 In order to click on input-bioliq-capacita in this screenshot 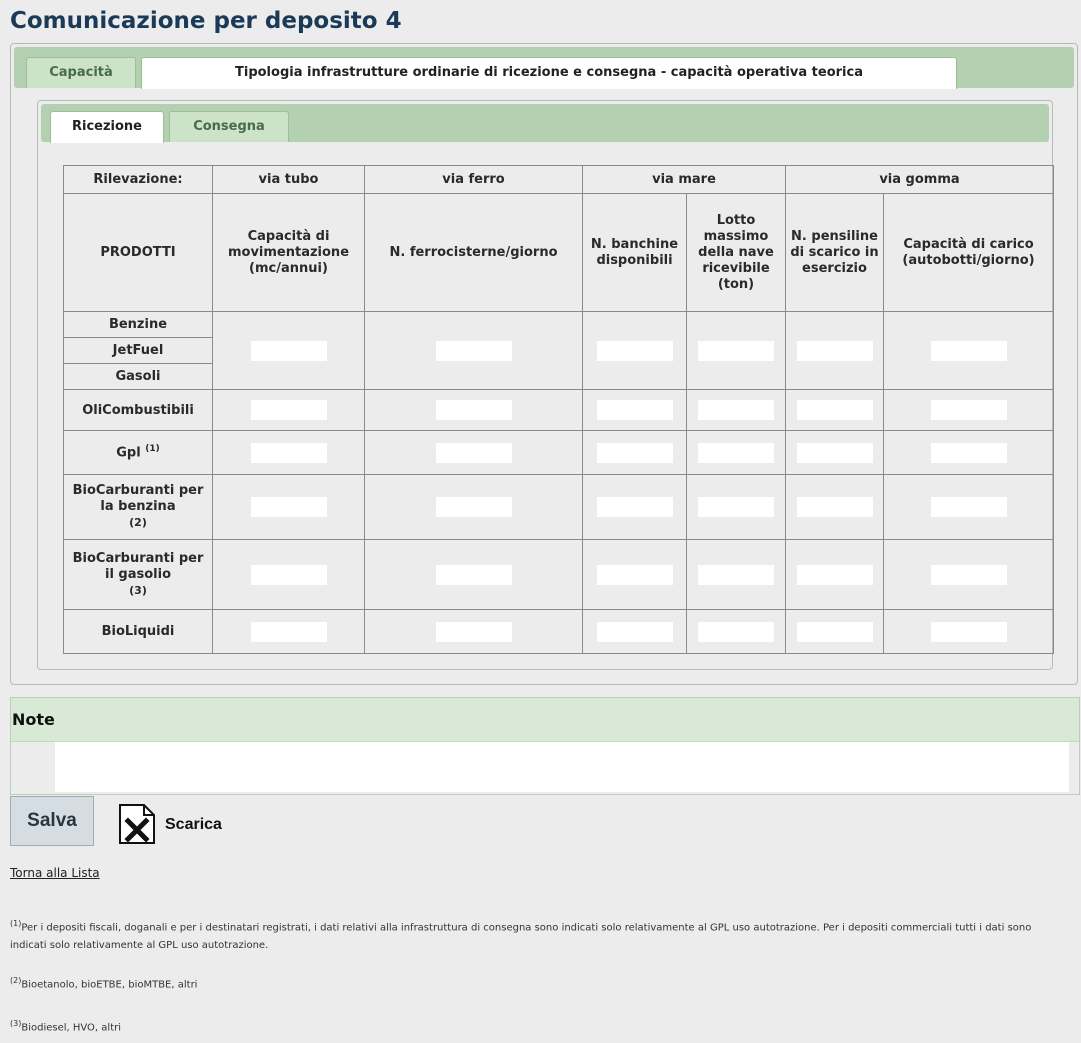, I will do `click(288, 631)`.